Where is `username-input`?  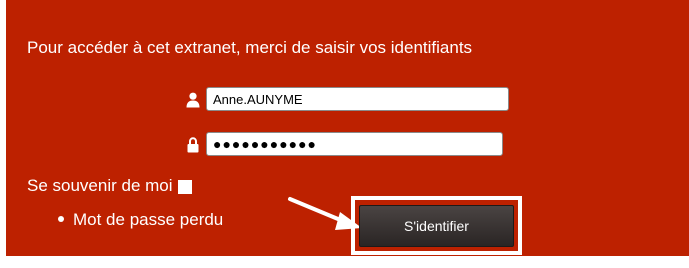
username-input is located at coordinates (357, 99).